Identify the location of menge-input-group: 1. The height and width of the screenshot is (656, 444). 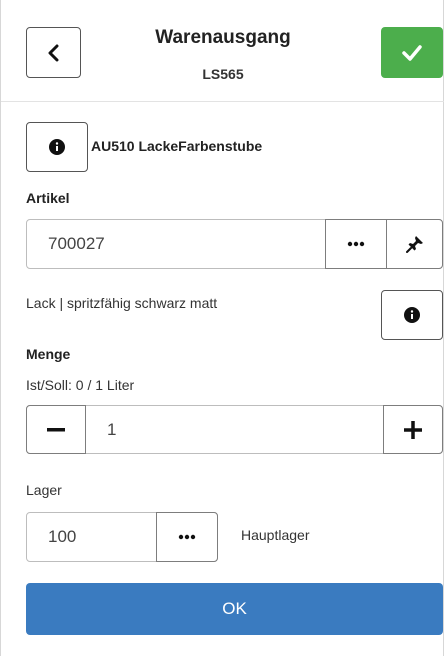
(234, 429).